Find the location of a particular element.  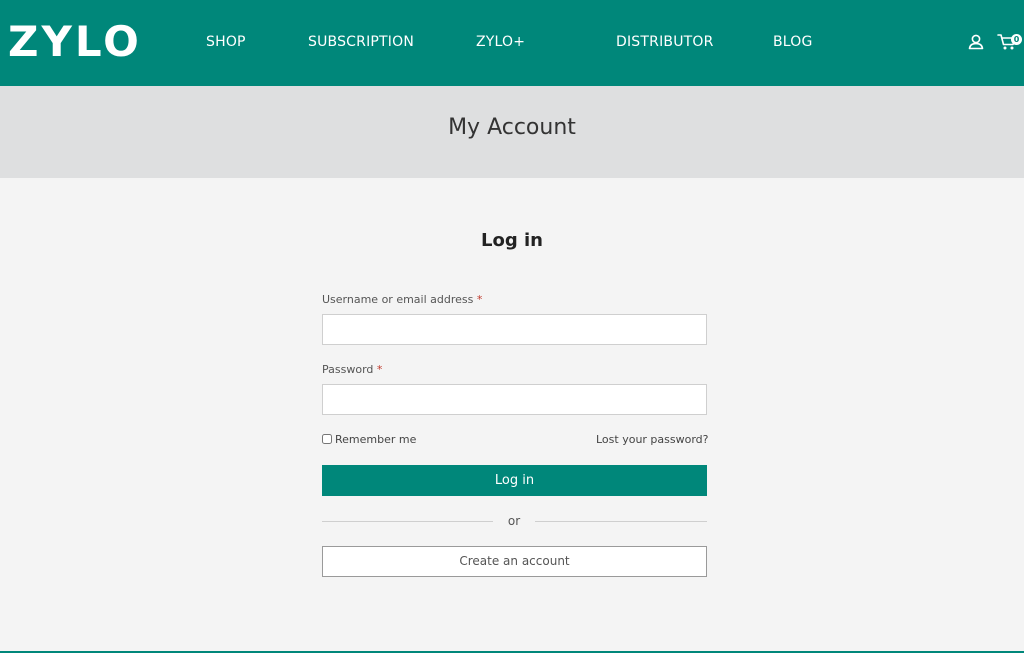

divider-right is located at coordinates (621, 521).